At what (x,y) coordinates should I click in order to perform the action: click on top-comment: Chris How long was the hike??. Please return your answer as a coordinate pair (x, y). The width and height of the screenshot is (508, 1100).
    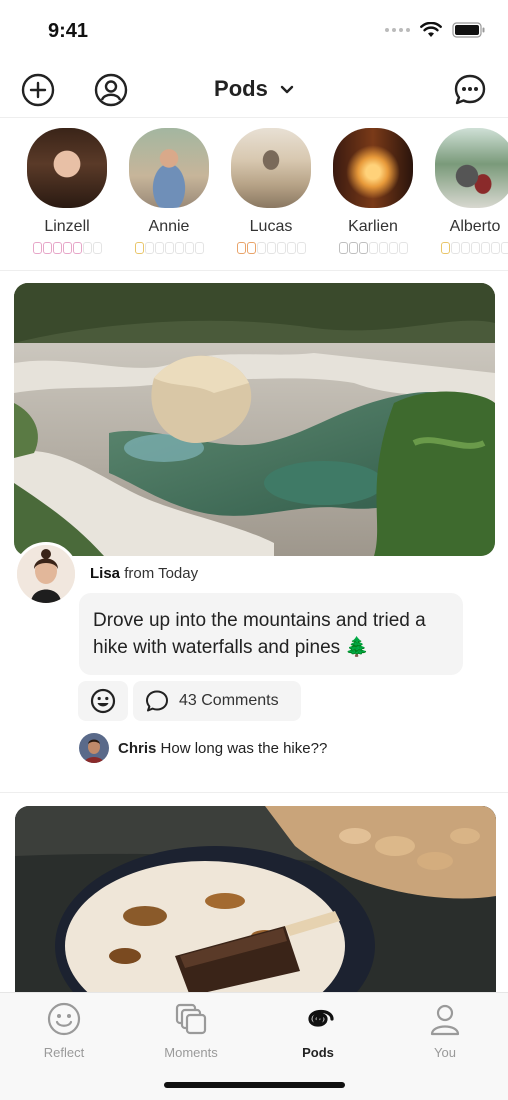
    Looking at the image, I should click on (203, 748).